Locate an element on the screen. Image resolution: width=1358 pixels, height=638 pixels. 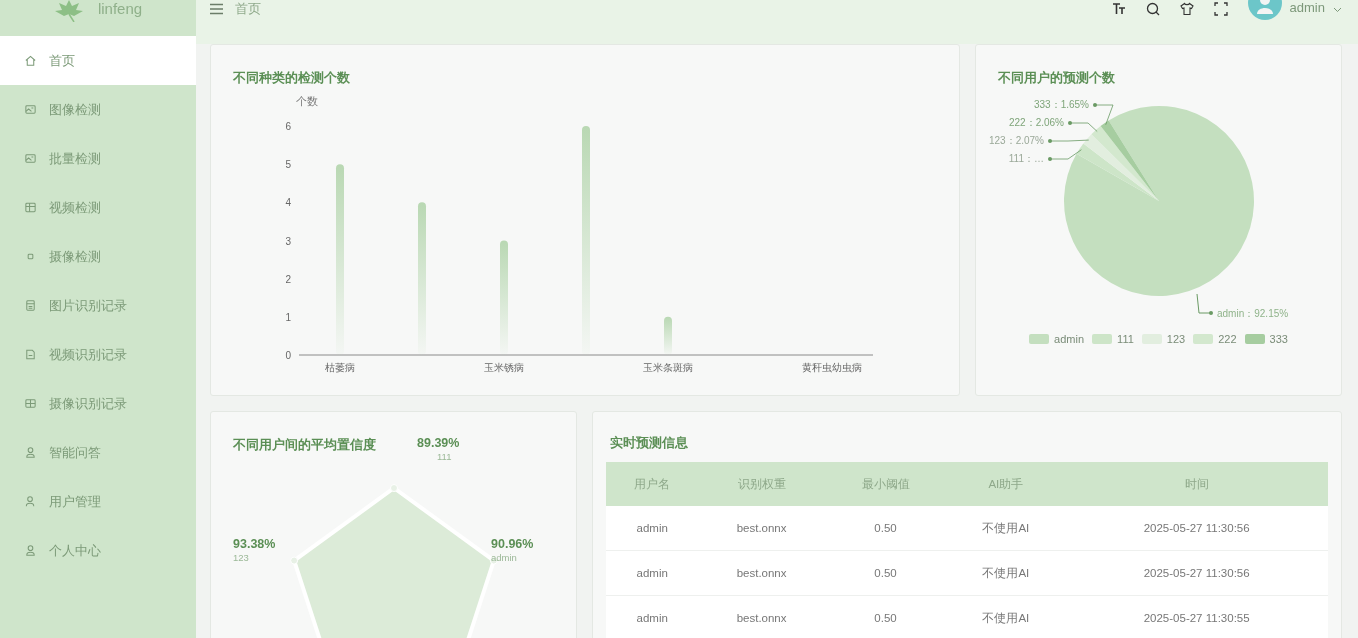
slice-label: 222：2.06% is located at coordinates (1036, 122).